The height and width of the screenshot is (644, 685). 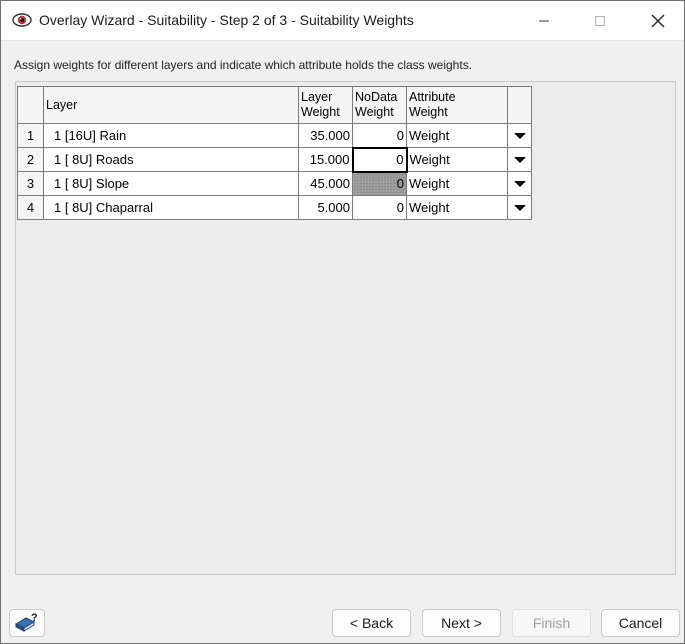 I want to click on layer-weight-cell: 35.000, so click(x=325, y=135).